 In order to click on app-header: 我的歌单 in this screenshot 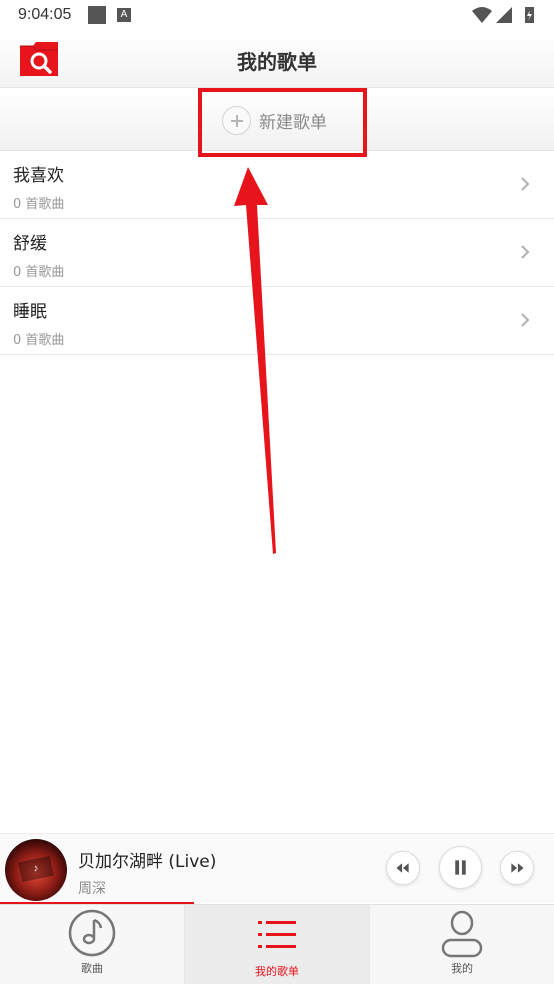, I will do `click(277, 60)`.